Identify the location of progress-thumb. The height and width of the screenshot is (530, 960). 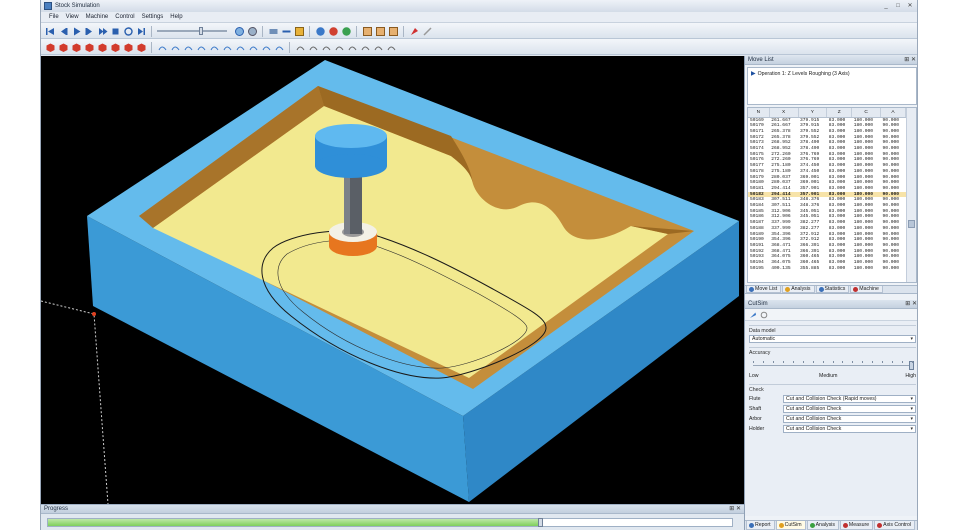
(541, 522).